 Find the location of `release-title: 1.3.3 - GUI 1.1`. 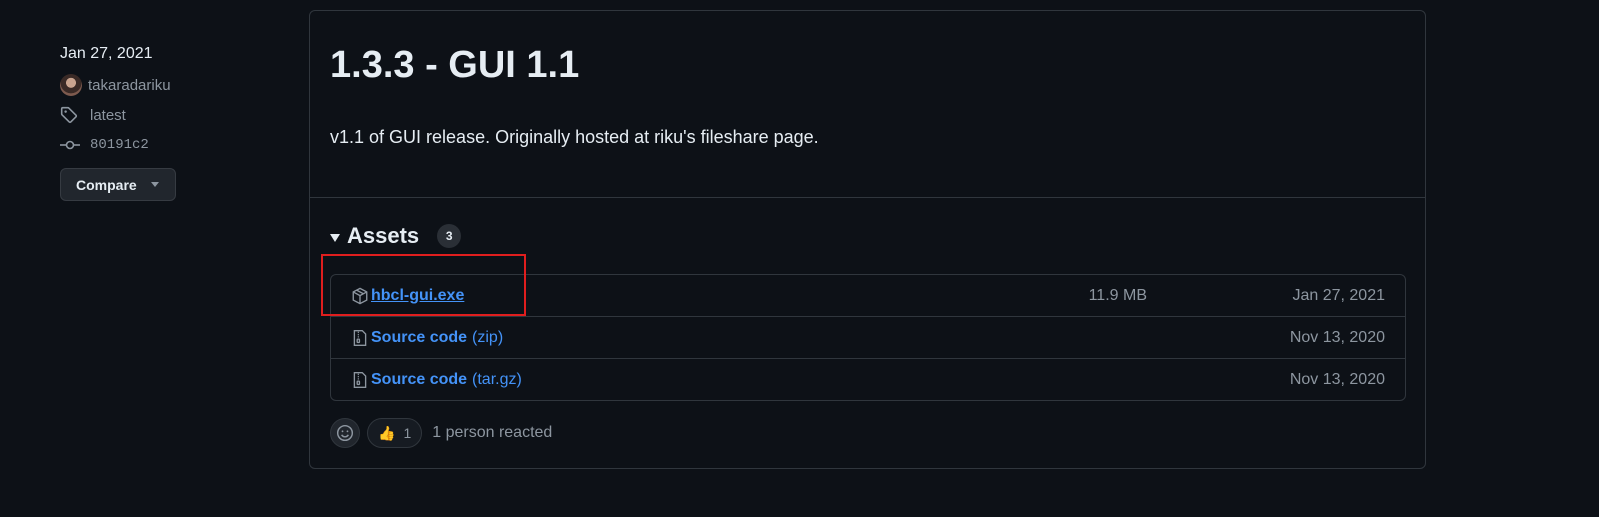

release-title: 1.3.3 - GUI 1.1 is located at coordinates (877, 65).